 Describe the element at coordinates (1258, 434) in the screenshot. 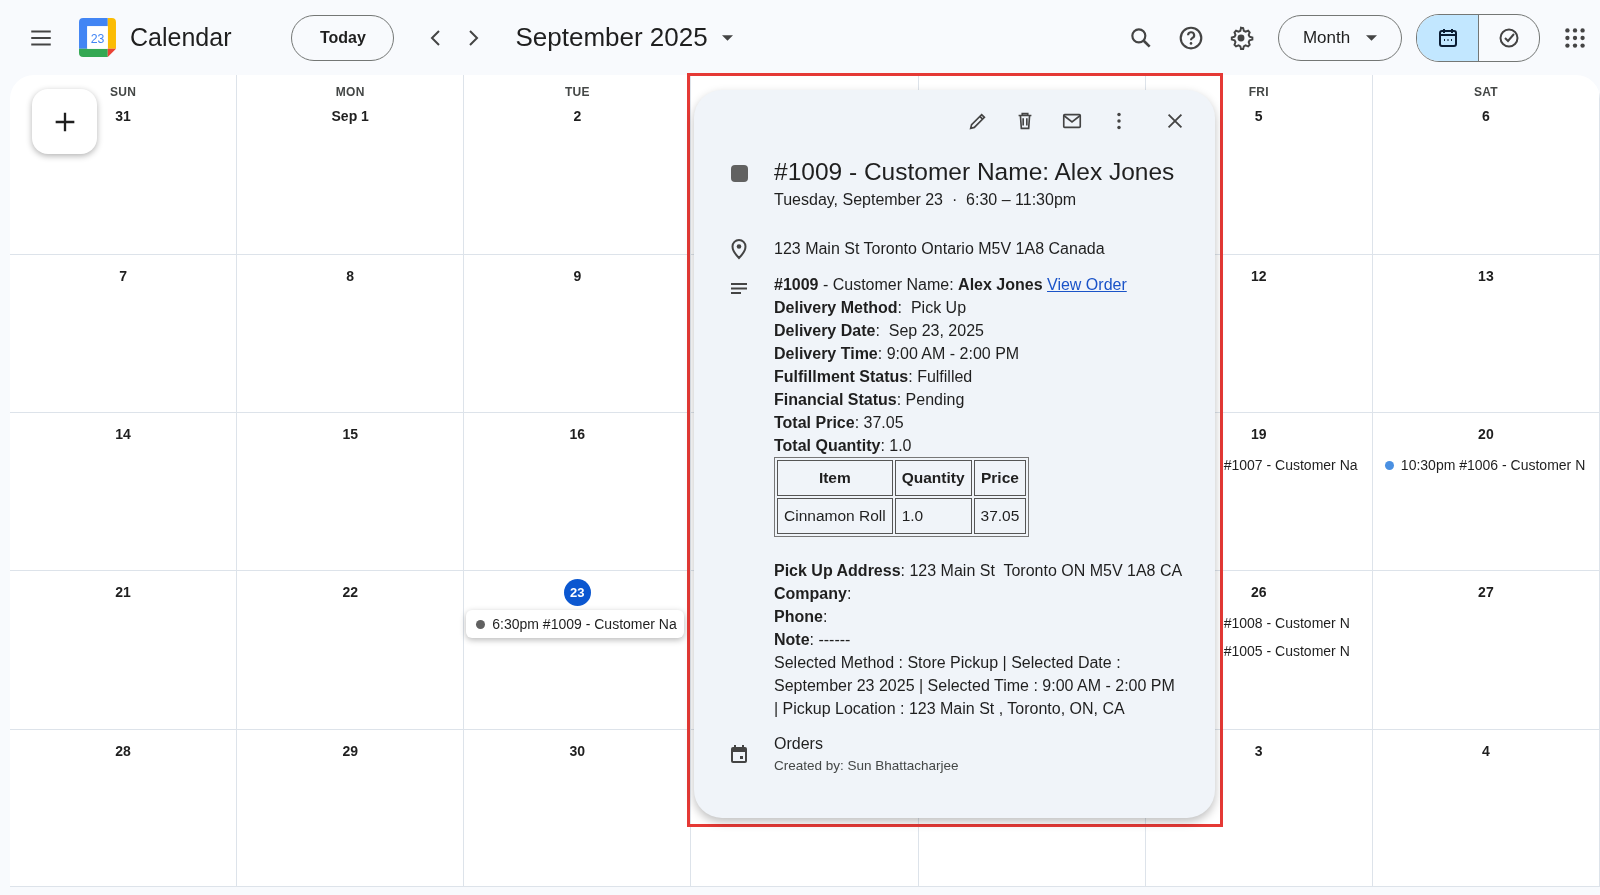

I see `date-number: 19` at that location.